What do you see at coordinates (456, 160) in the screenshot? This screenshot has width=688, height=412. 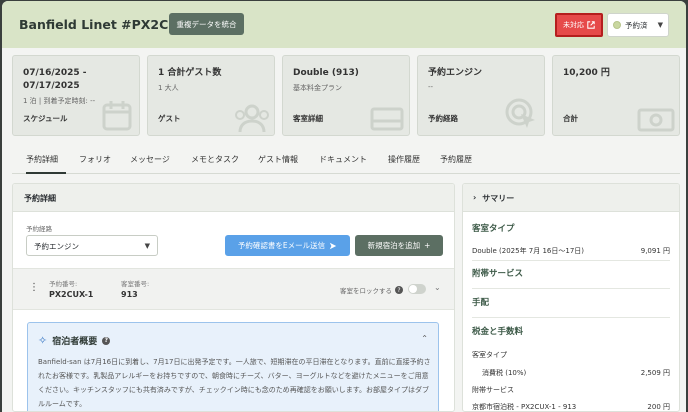 I see `tab-reservation-history: 予約履歴` at bounding box center [456, 160].